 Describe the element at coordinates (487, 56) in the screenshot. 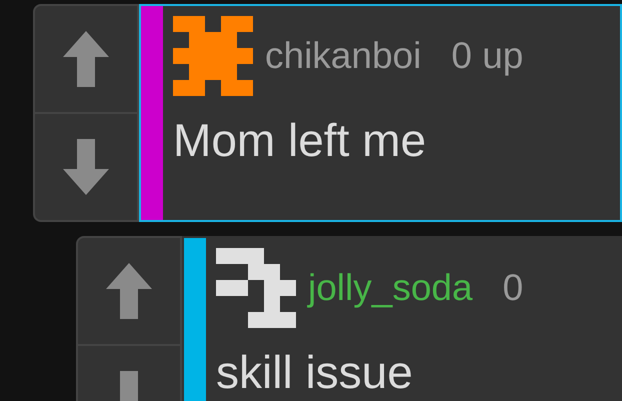

I see `vote-count: 0 up` at that location.